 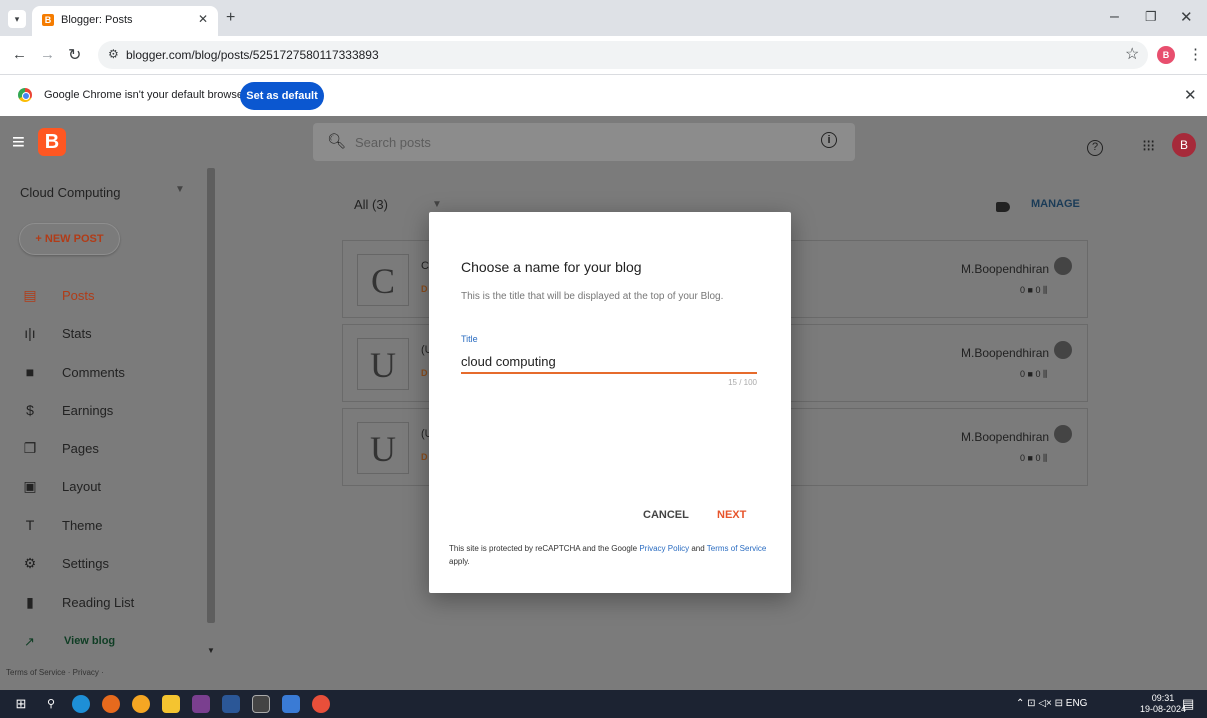 What do you see at coordinates (1055, 204) in the screenshot?
I see `manage-button: MANAGE` at bounding box center [1055, 204].